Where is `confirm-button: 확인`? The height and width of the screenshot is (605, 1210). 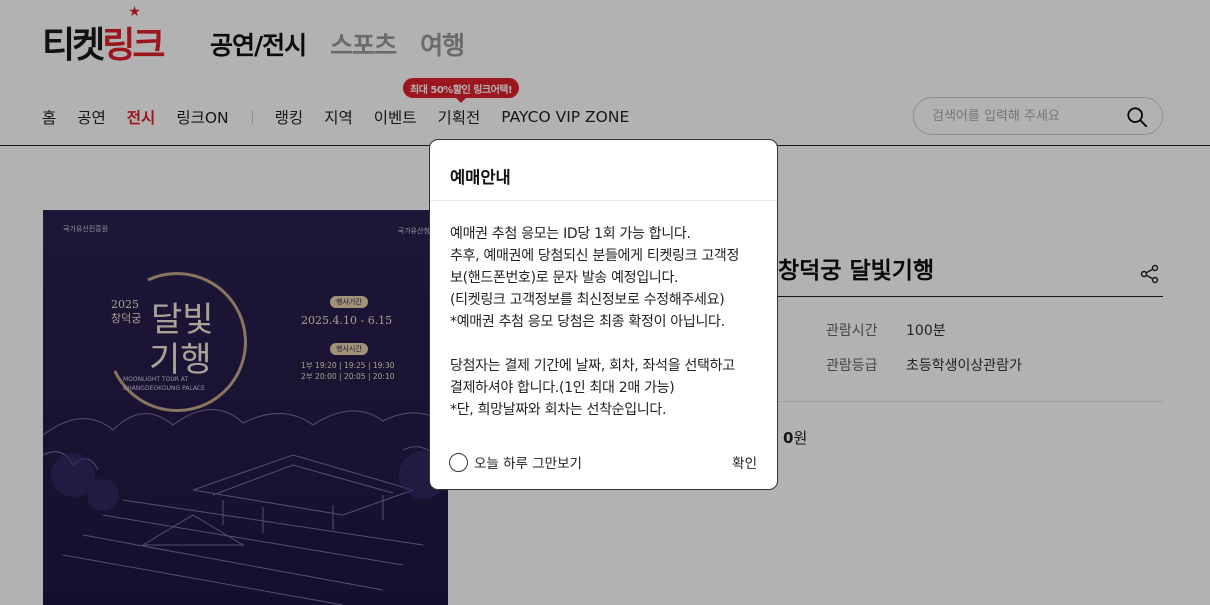
confirm-button: 확인 is located at coordinates (744, 462).